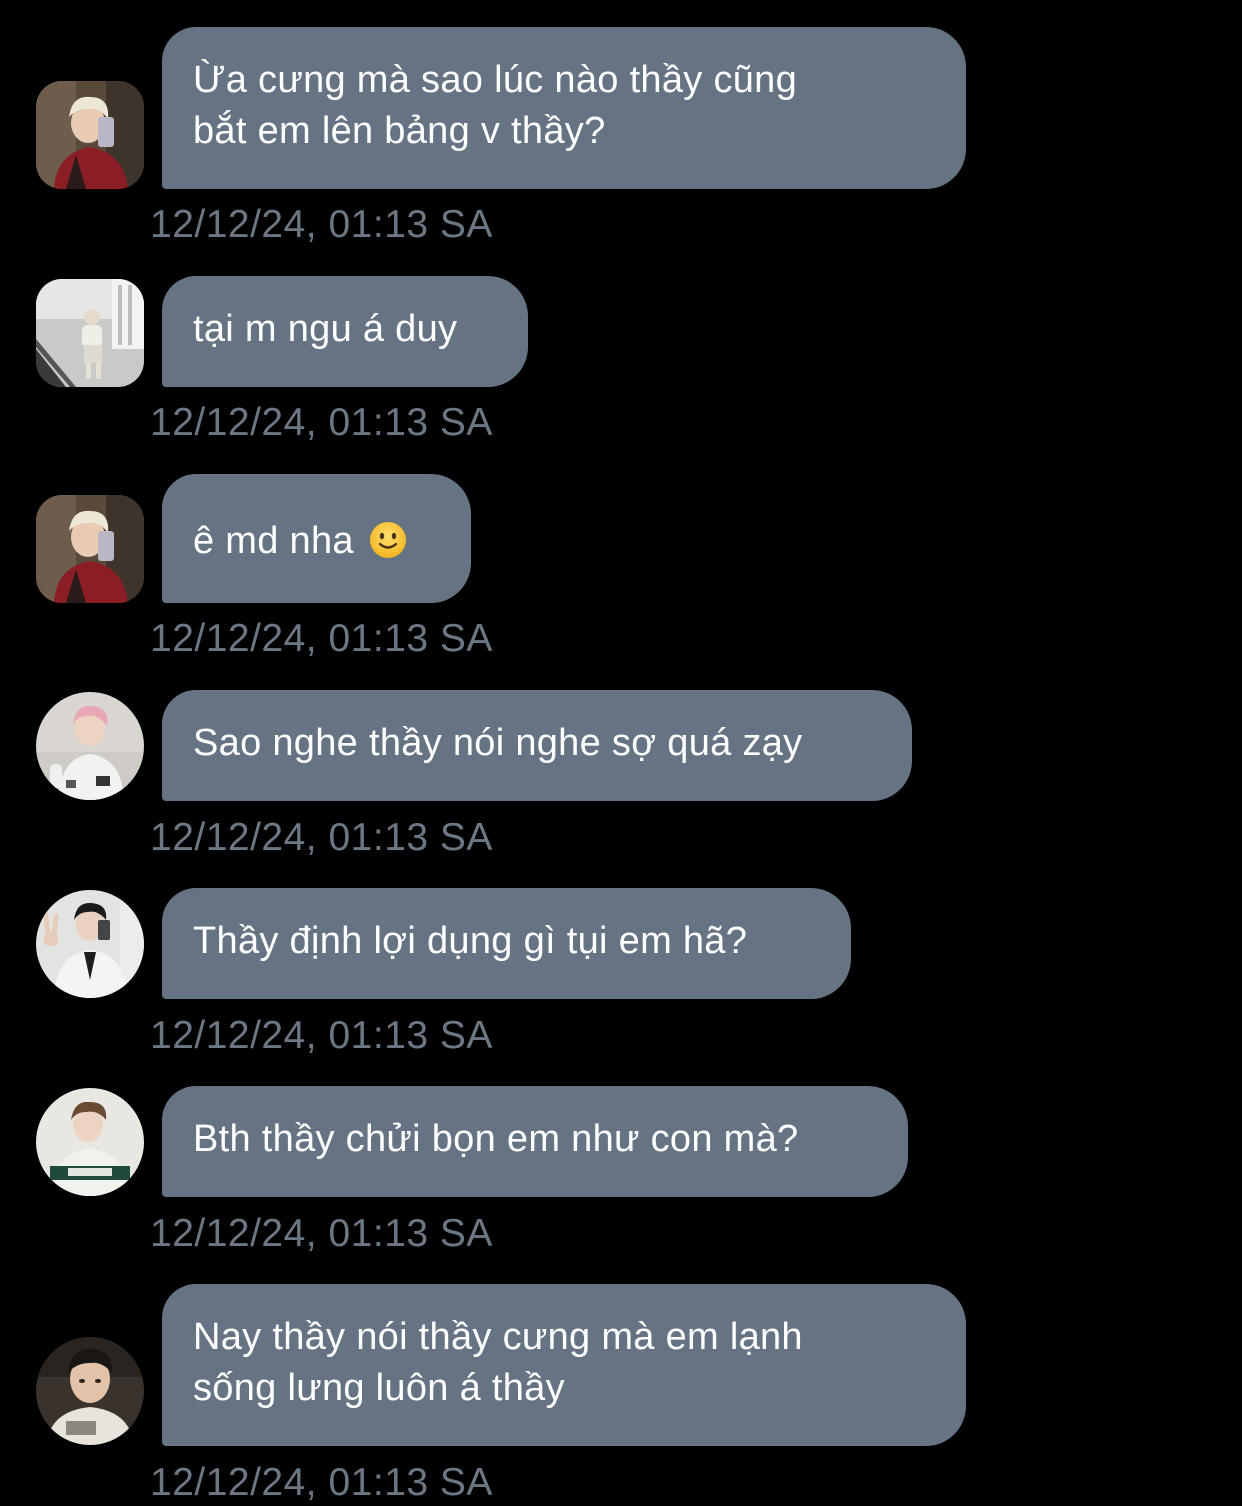  Describe the element at coordinates (273, 541) in the screenshot. I see `message-text-content: ê md nha` at that location.